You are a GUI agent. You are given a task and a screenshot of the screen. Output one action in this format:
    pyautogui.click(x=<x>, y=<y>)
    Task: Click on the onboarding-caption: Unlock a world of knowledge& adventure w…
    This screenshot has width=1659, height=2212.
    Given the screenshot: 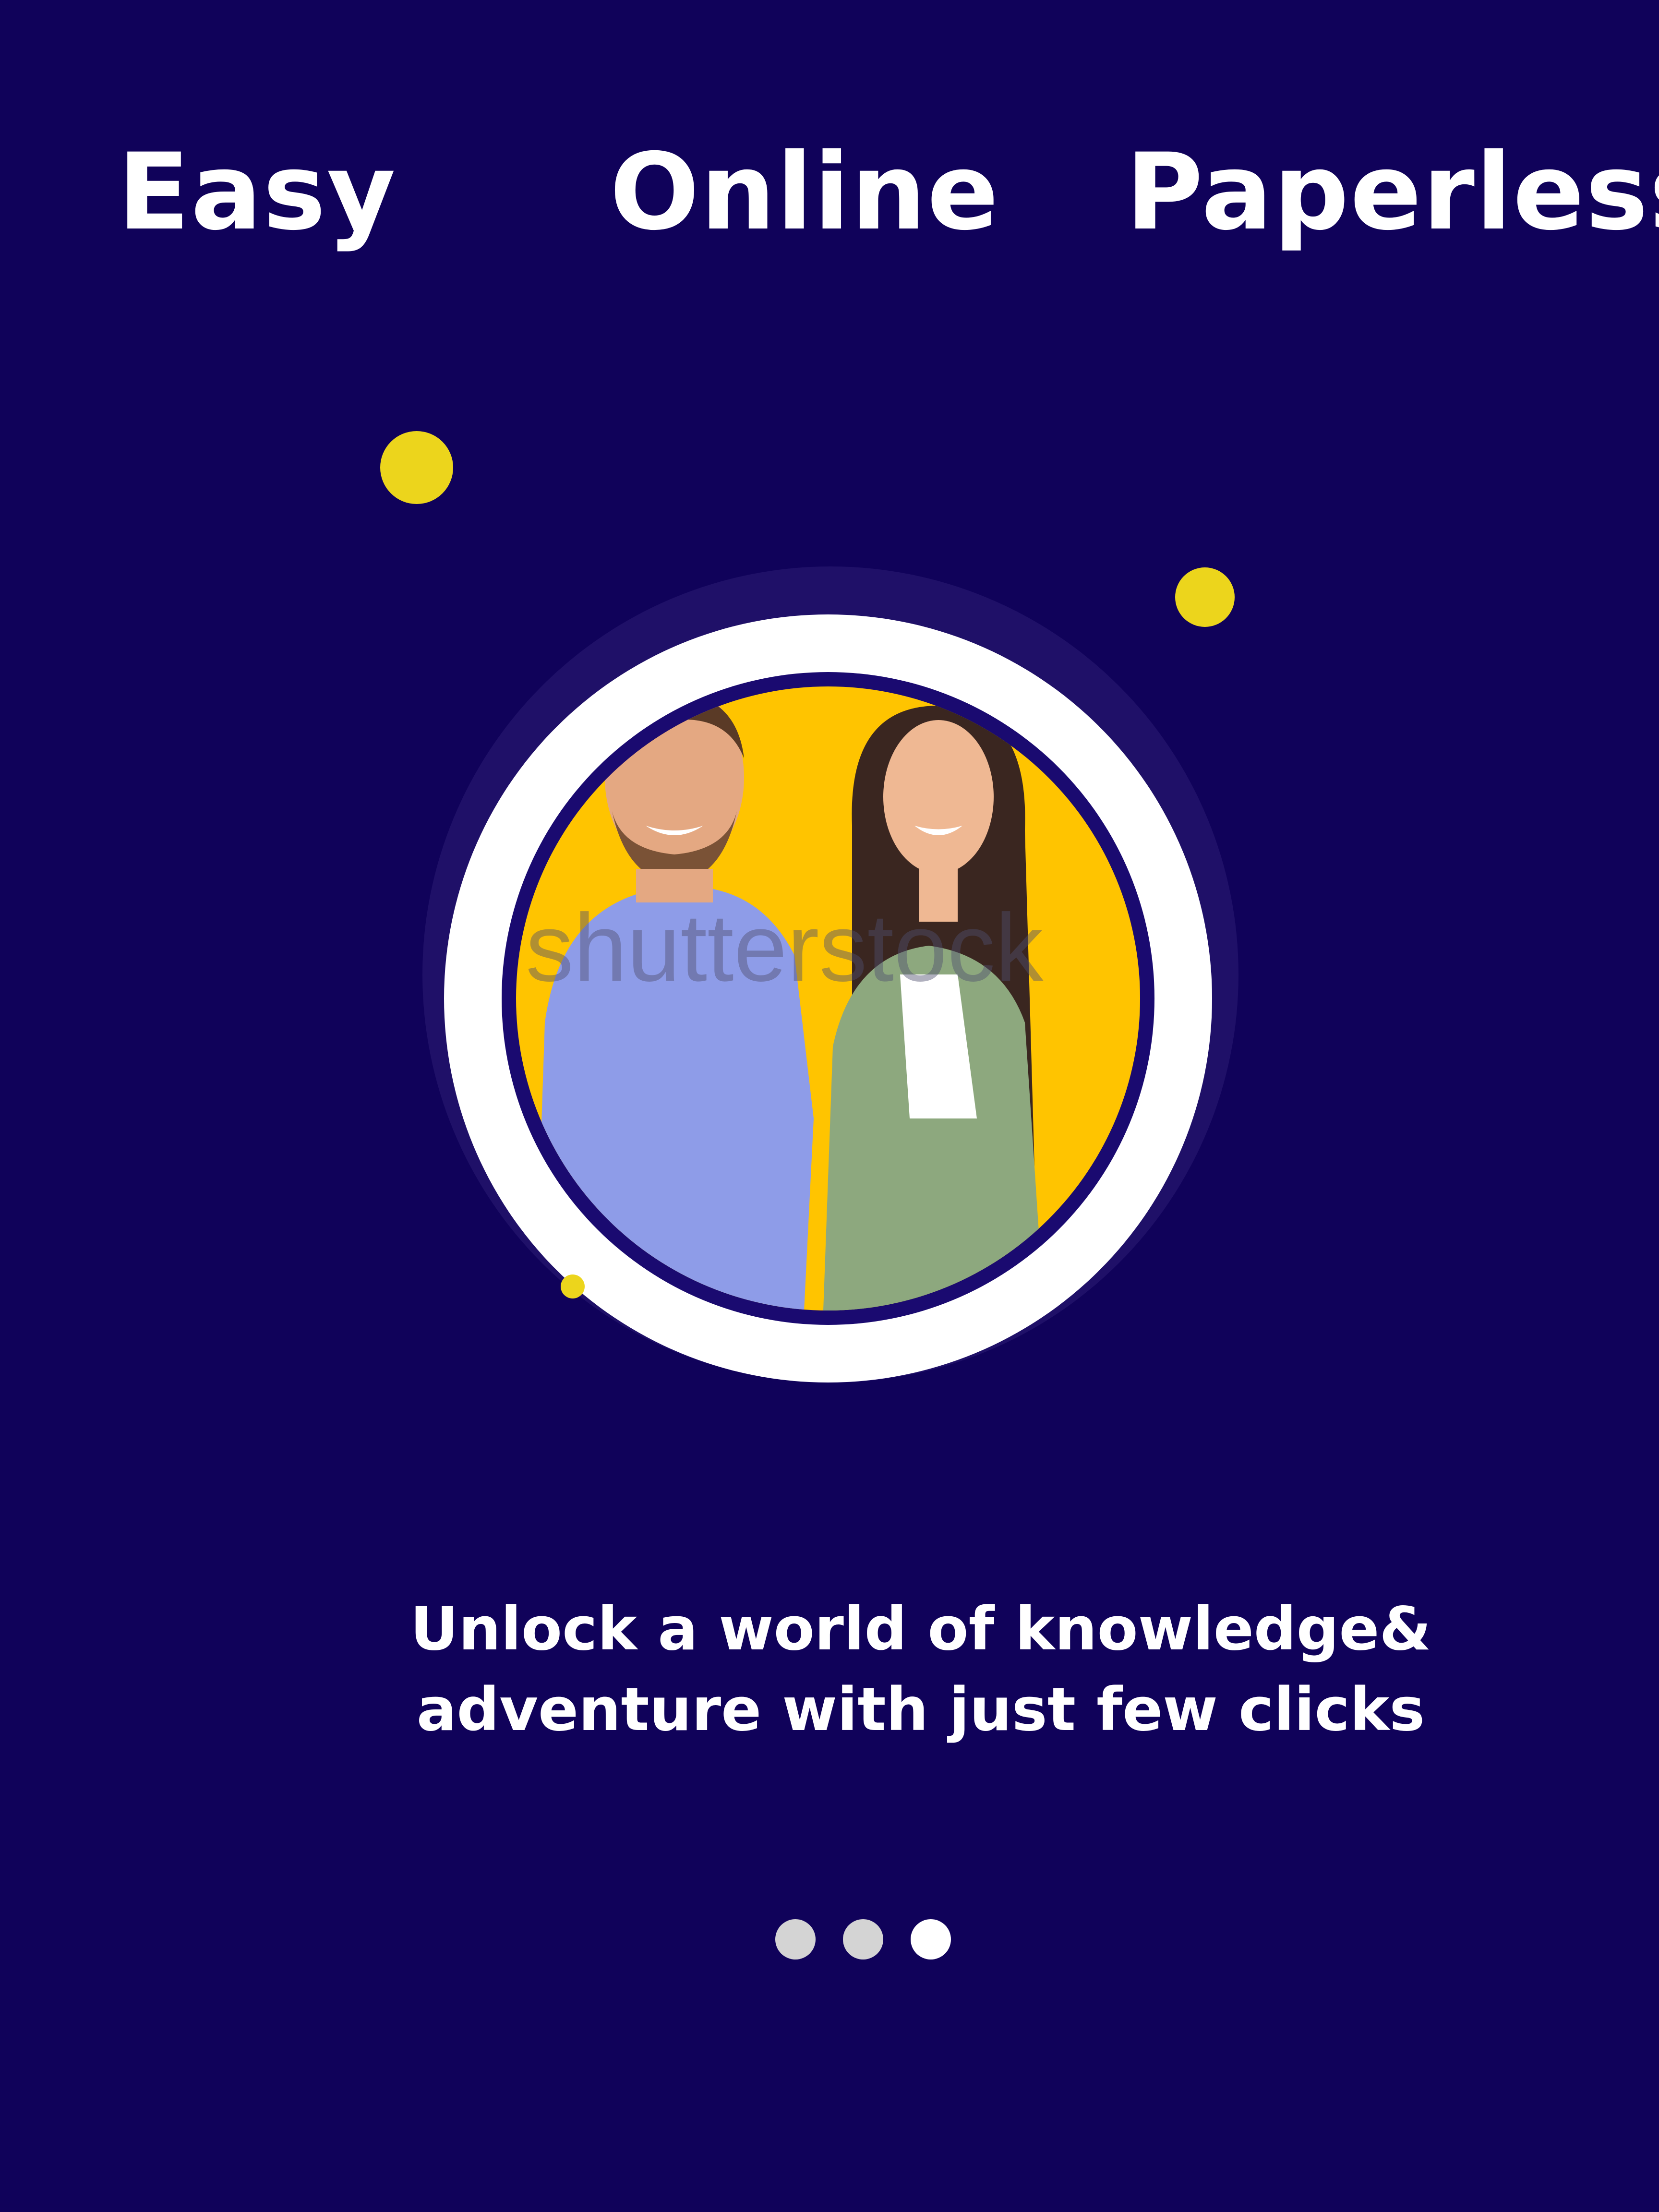 What is the action you would take?
    pyautogui.click(x=829, y=1669)
    